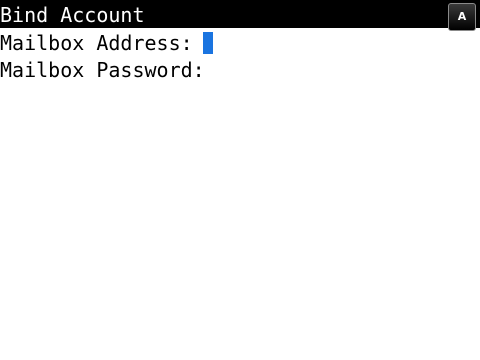 This screenshot has height=360, width=480. What do you see at coordinates (207, 43) in the screenshot?
I see `text-cursor` at bounding box center [207, 43].